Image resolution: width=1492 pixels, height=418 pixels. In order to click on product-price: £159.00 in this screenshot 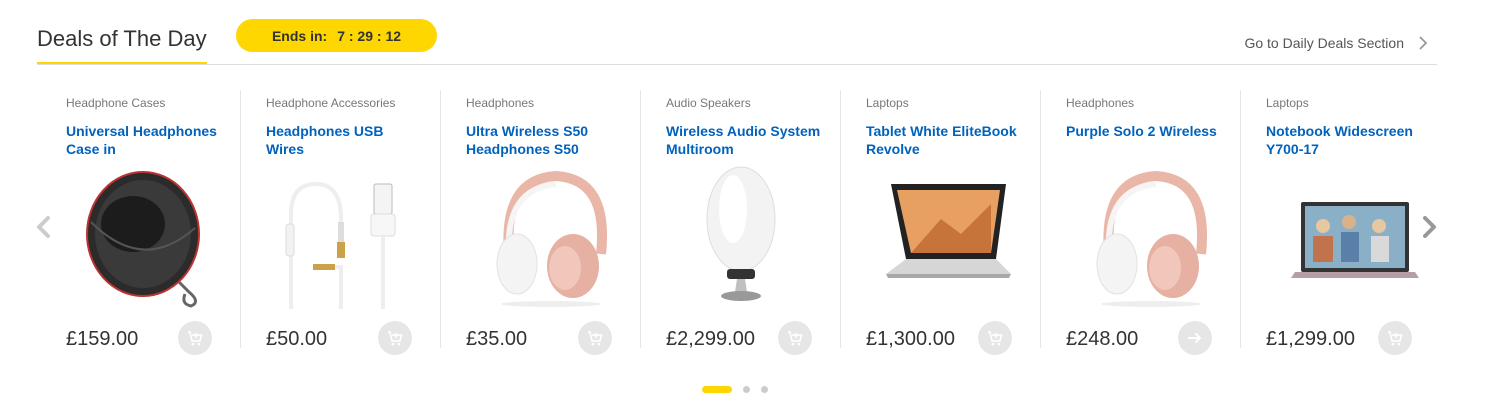, I will do `click(102, 339)`.